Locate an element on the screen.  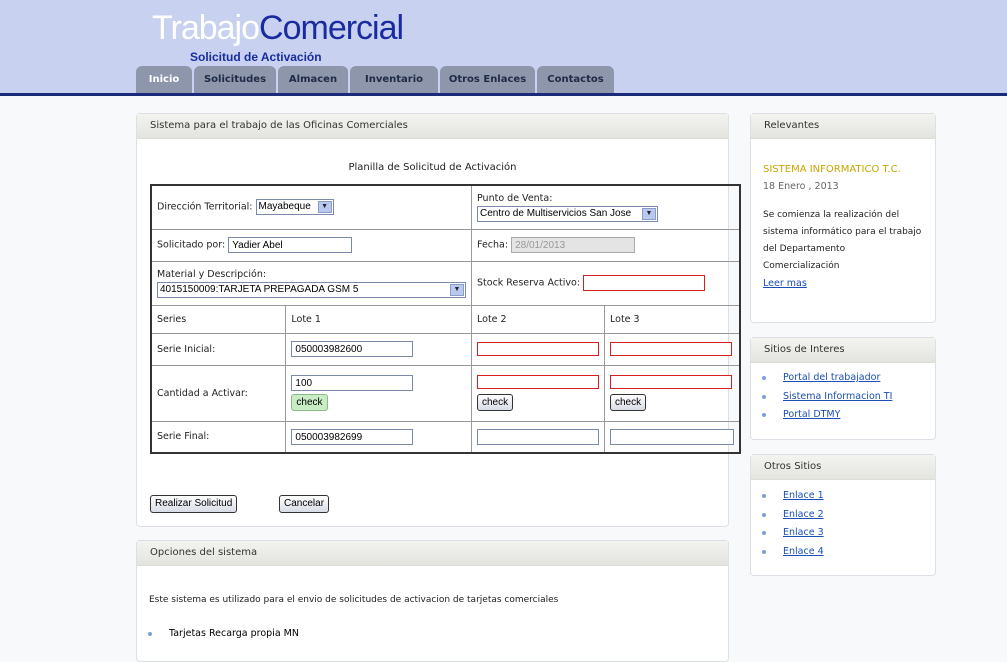
cancel-button: Cancelar is located at coordinates (304, 504).